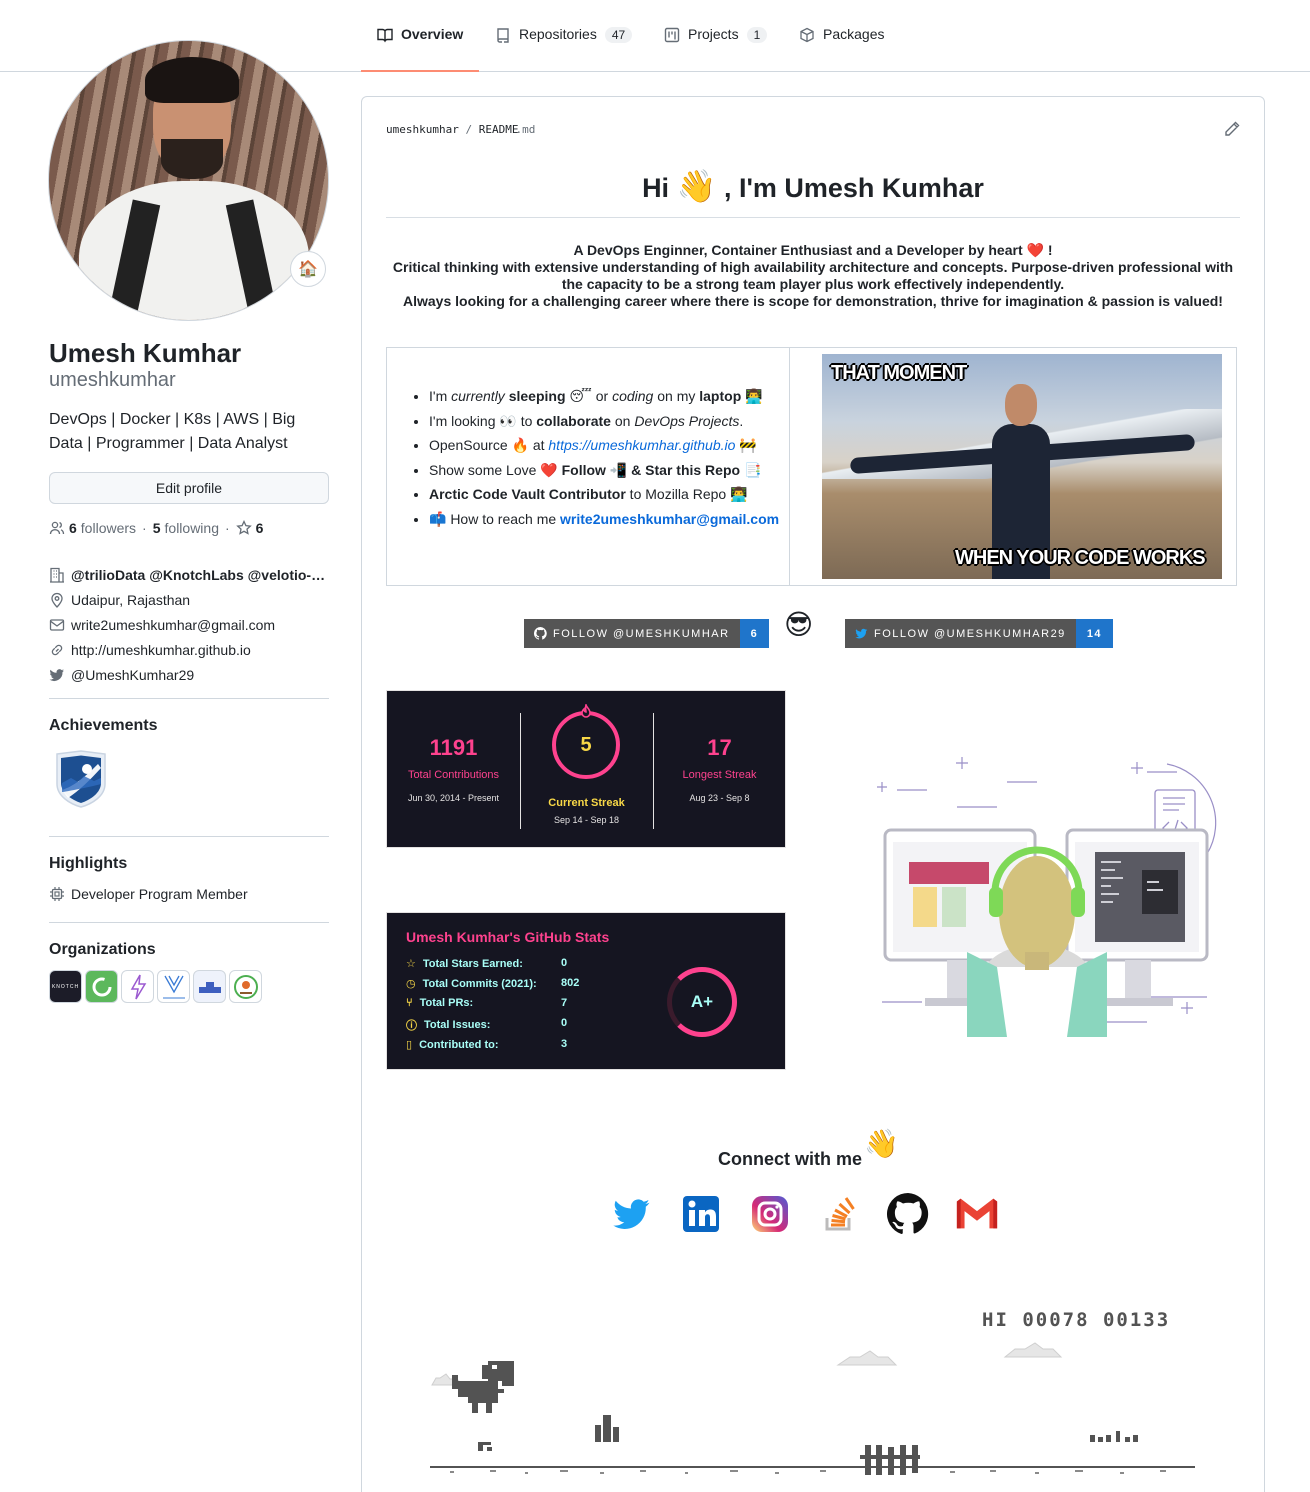  I want to click on instagram-icon, so click(770, 1214).